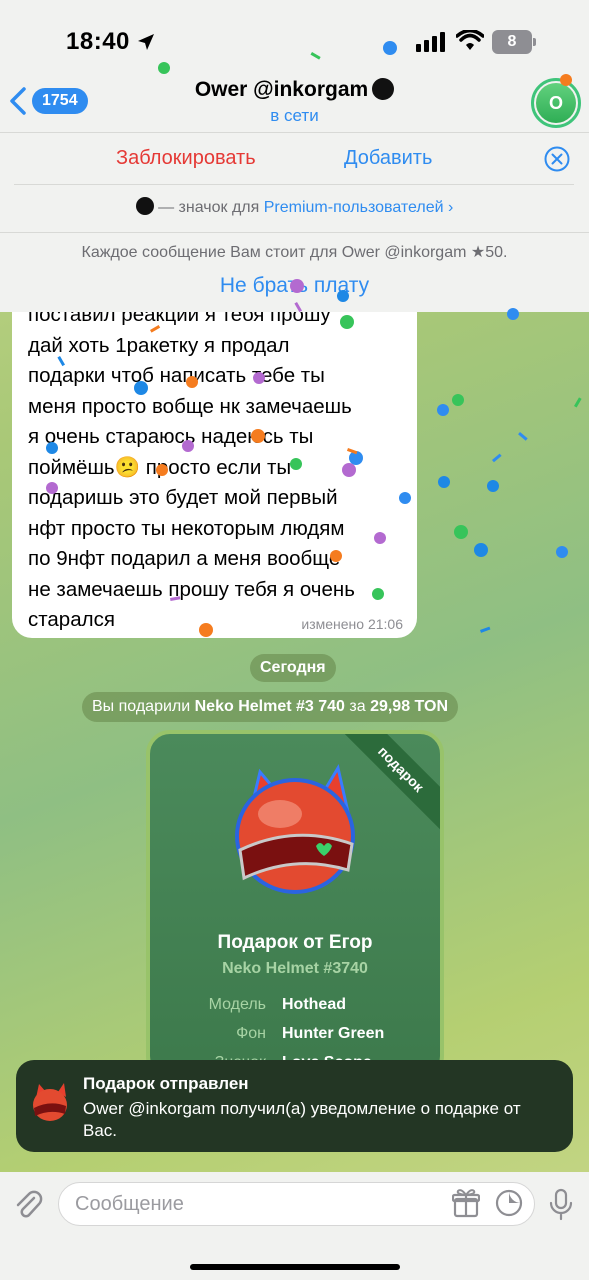 The height and width of the screenshot is (1280, 589). What do you see at coordinates (295, 1267) in the screenshot?
I see `home-indicator` at bounding box center [295, 1267].